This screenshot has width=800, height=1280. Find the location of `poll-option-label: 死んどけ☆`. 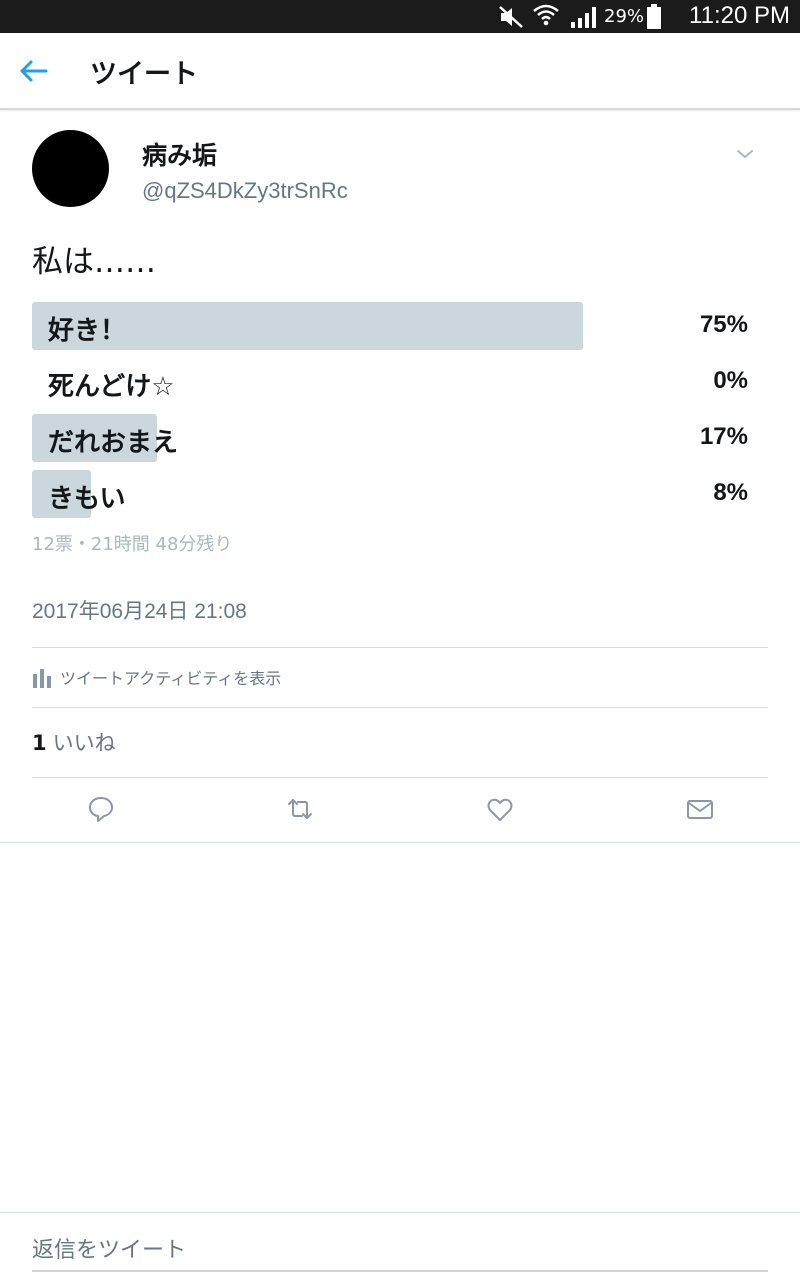

poll-option-label: 死んどけ☆ is located at coordinates (111, 387).